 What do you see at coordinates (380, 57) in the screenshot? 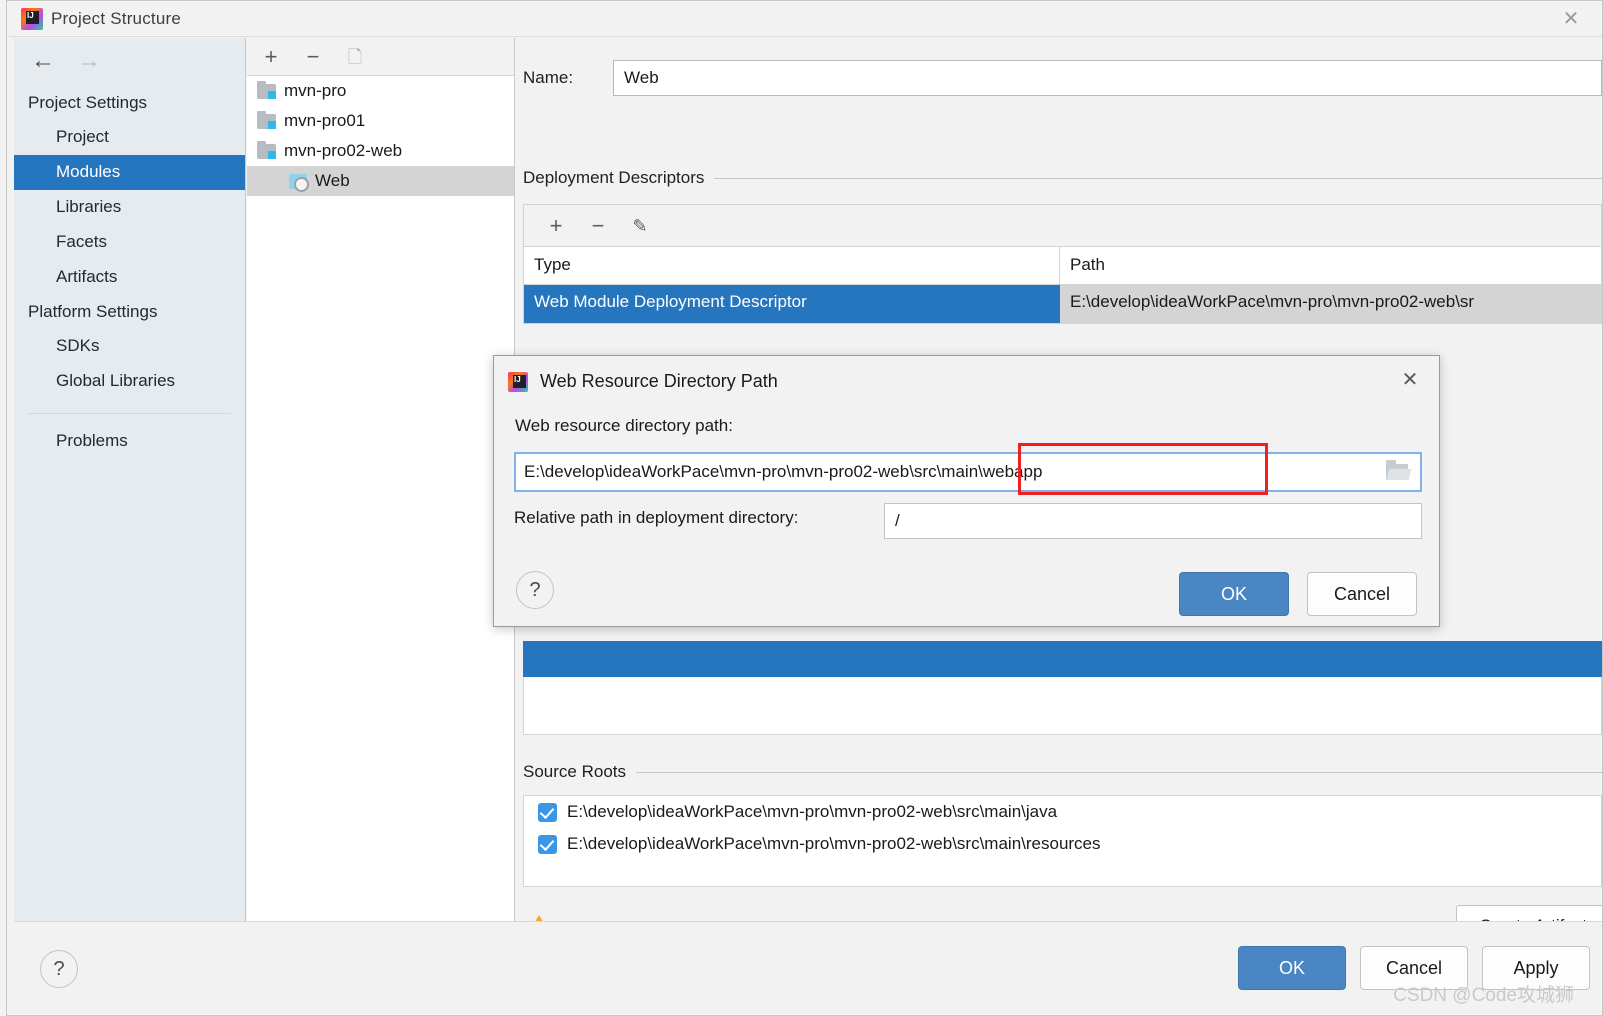
I see `modules-toolbar: + − 🗋` at bounding box center [380, 57].